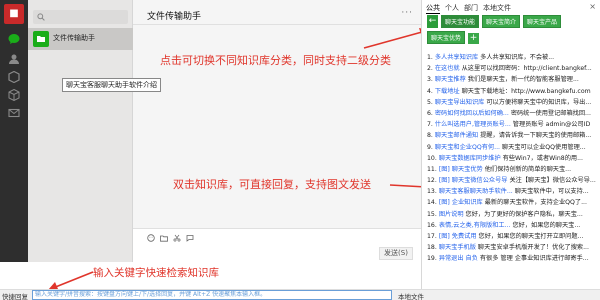 The image size is (600, 300). I want to click on category-button-advantages: 聊天宝优势, so click(446, 37).